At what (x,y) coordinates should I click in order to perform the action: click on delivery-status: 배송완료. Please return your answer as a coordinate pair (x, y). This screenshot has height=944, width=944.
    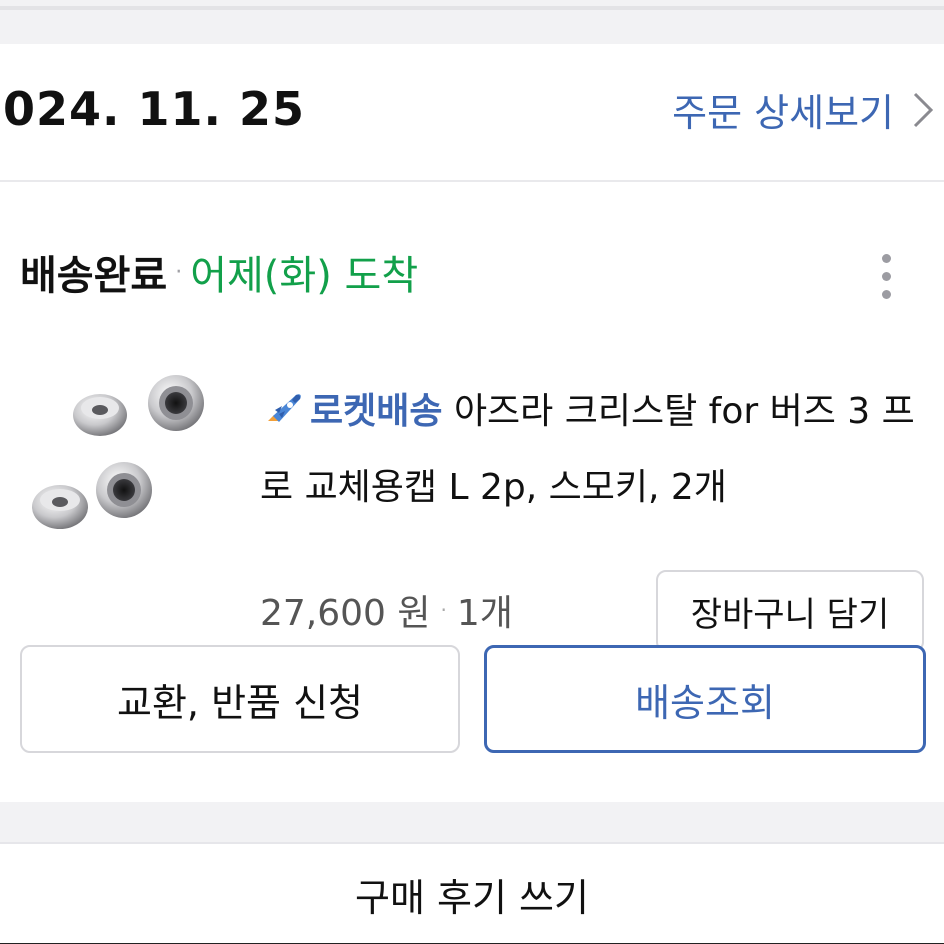
    Looking at the image, I should click on (94, 276).